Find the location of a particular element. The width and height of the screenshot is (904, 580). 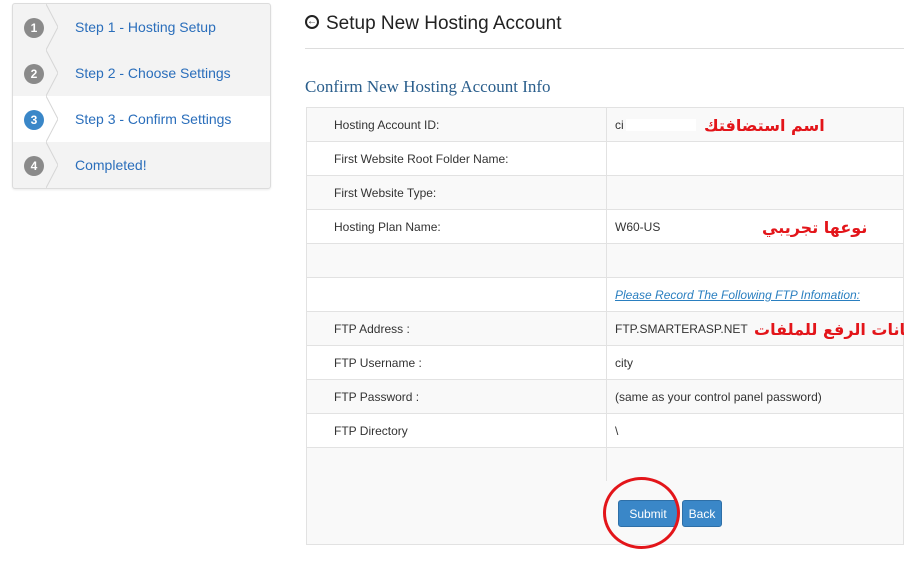

ftp-username-value: city is located at coordinates (755, 362).